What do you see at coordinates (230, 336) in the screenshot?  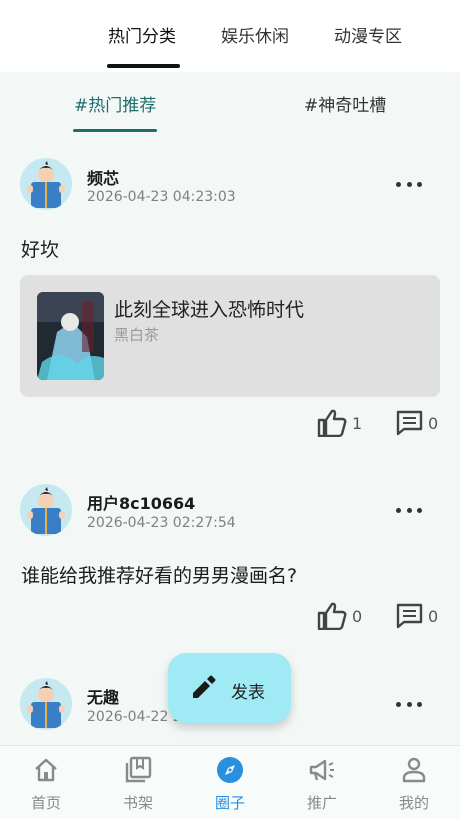 I see `book-card: 此刻全球进入恐怖时代 黑白茶` at bounding box center [230, 336].